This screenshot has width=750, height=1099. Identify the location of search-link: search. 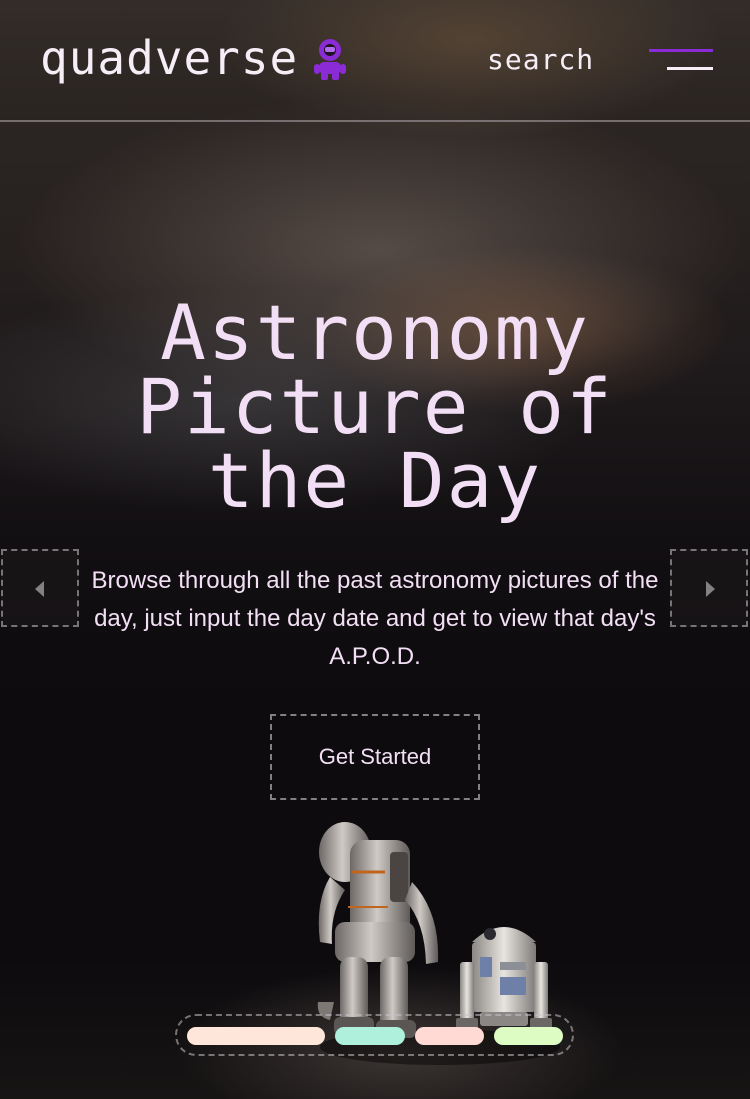
(540, 60).